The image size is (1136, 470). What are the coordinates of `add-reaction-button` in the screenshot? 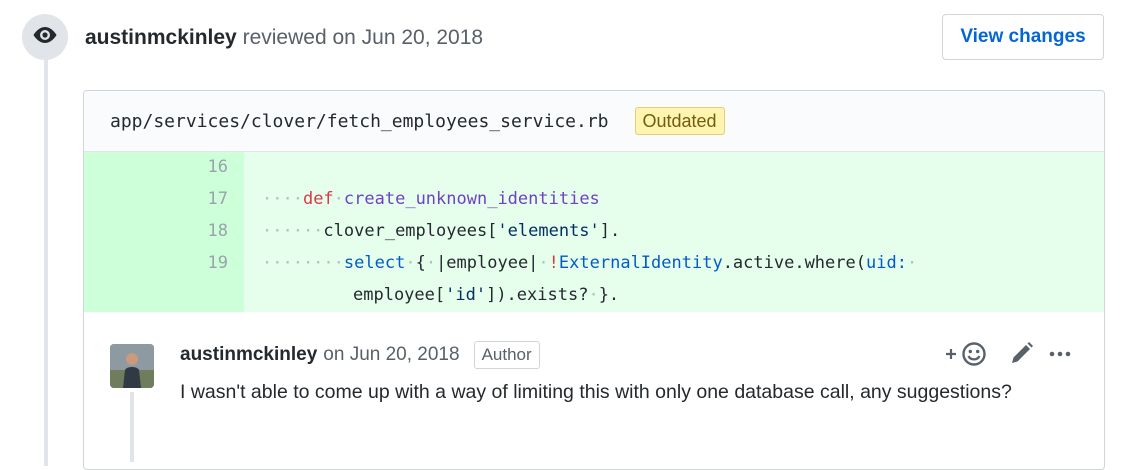 It's located at (967, 356).